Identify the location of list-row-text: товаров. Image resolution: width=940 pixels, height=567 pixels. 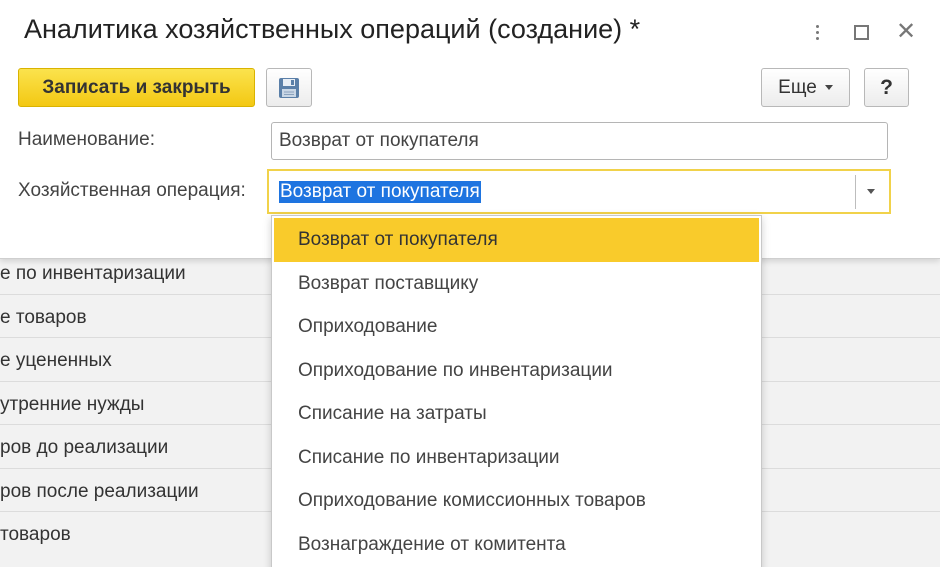
(35, 534).